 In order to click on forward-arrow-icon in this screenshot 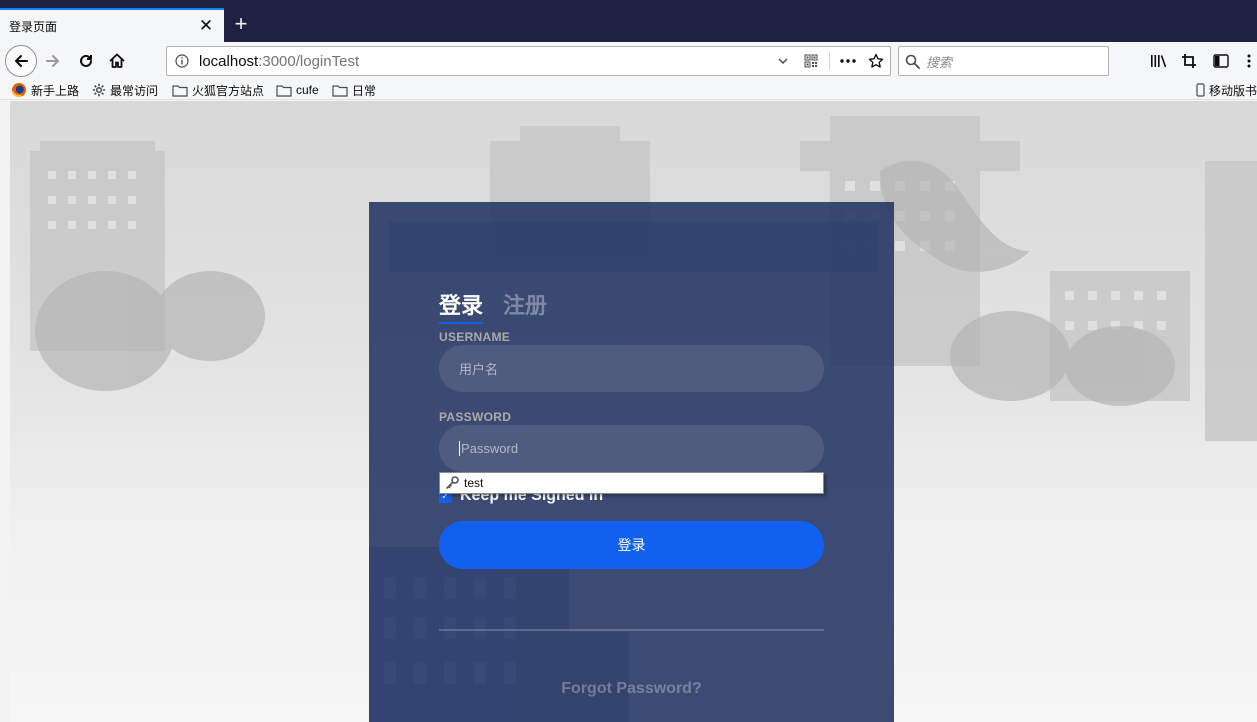, I will do `click(52, 61)`.